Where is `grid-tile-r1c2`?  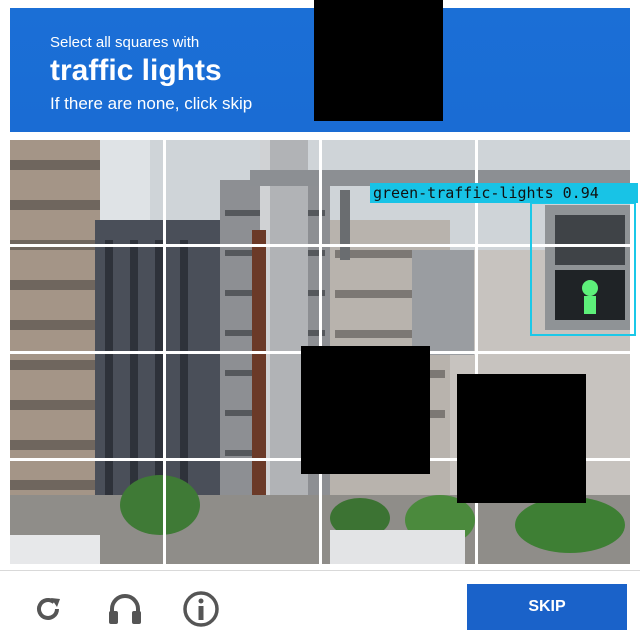
grid-tile-r1c2 is located at coordinates (242, 192).